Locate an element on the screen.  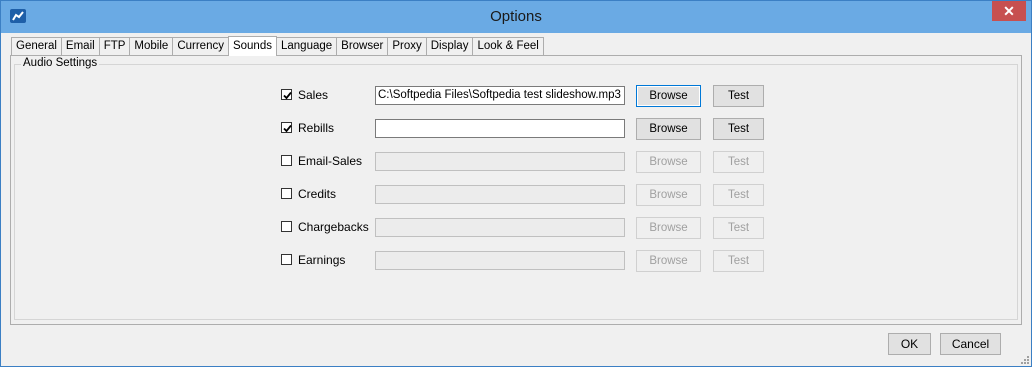
tab-general: General is located at coordinates (36, 46).